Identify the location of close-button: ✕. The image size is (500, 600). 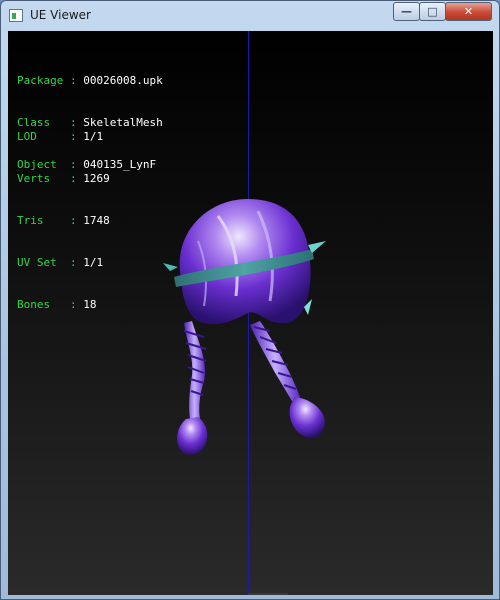
(468, 11).